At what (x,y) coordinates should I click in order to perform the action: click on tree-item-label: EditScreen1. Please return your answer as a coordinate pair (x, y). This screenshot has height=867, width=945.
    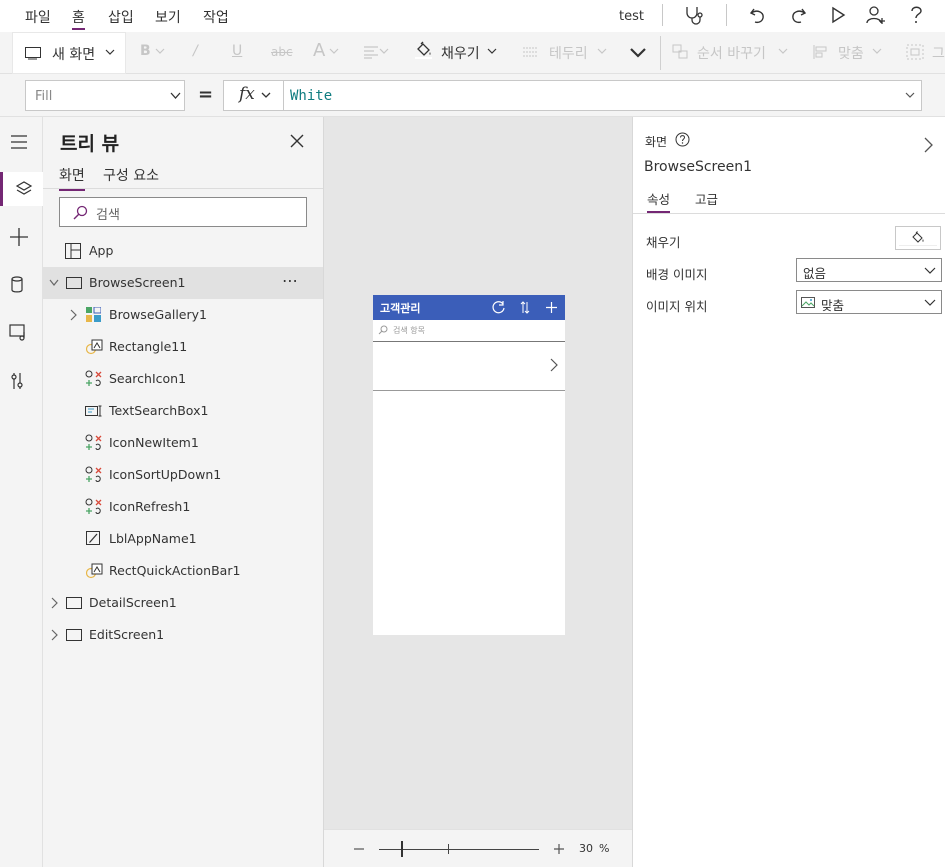
    Looking at the image, I should click on (127, 634).